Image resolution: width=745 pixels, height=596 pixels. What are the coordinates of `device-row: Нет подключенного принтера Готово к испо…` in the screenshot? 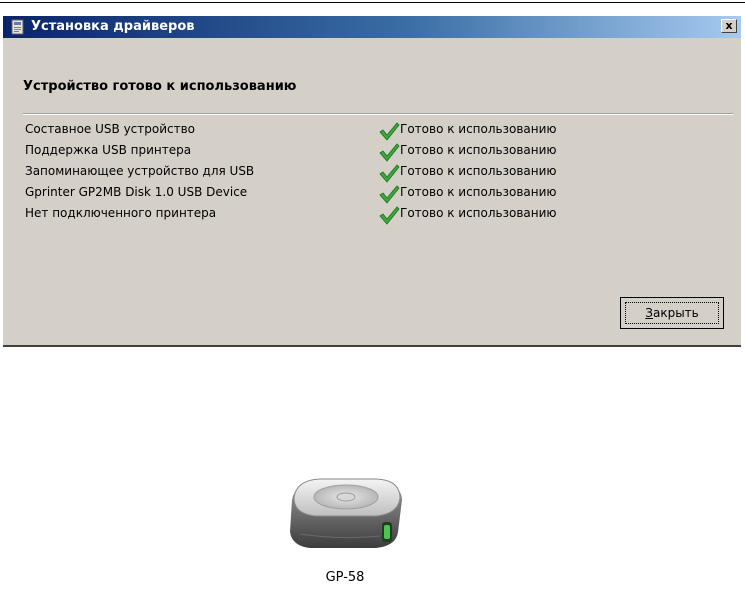 It's located at (375, 214).